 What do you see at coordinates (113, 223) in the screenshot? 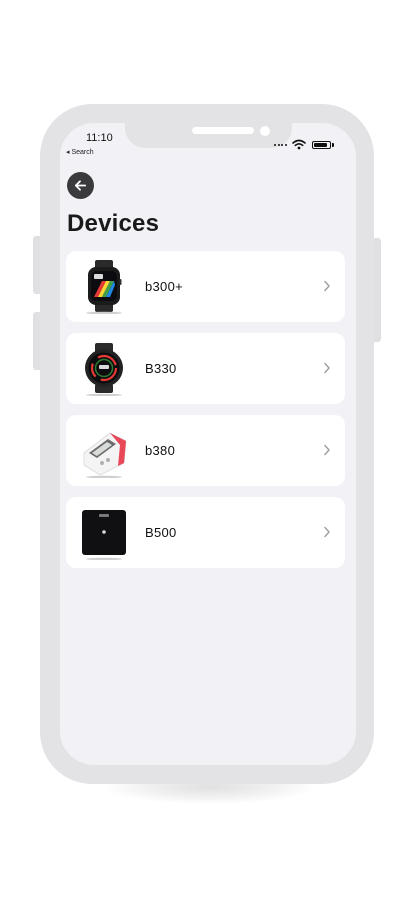
I see `page-title: Devices` at bounding box center [113, 223].